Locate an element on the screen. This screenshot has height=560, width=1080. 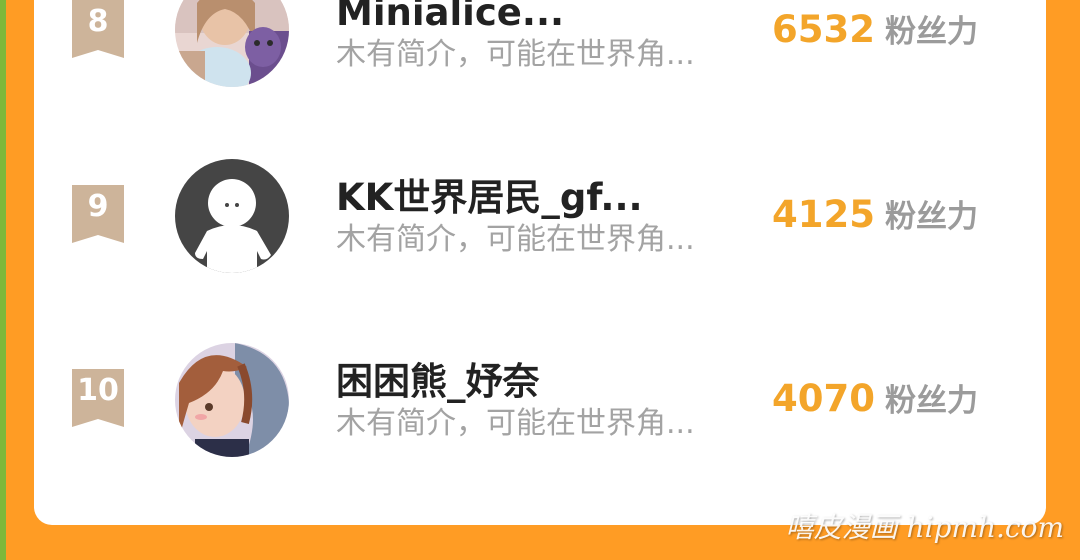
rank-ribbon-icon: 10 is located at coordinates (98, 398).